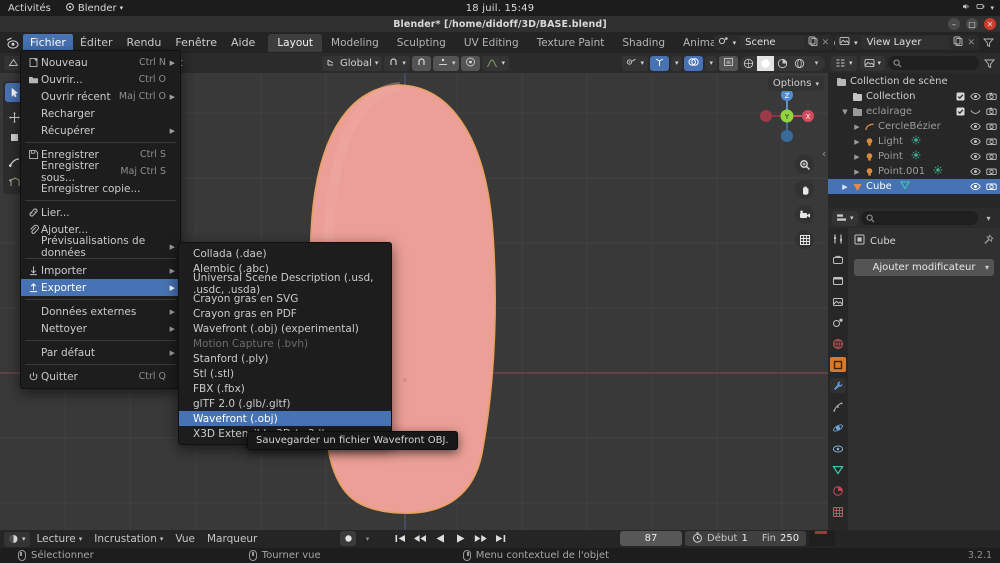  I want to click on properties-options-chevron-icon: ▾, so click(988, 218).